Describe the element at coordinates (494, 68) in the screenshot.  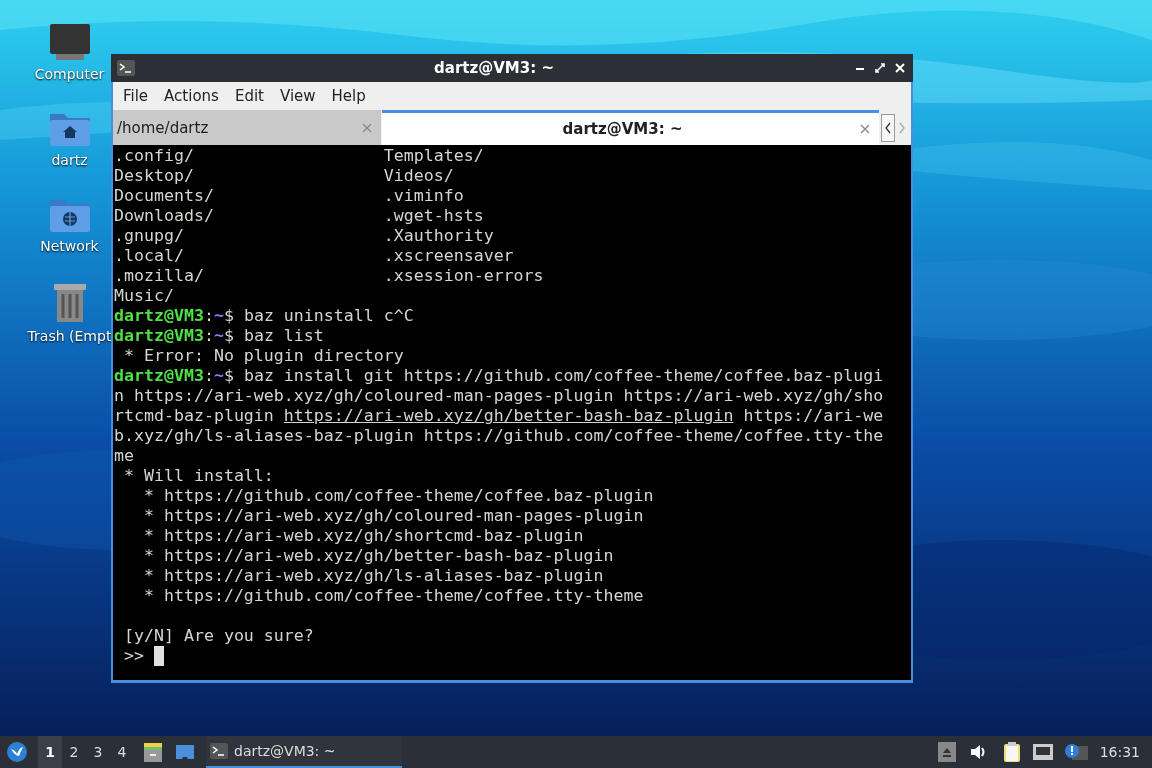
I see `window-title: dartz@VM3: ~` at that location.